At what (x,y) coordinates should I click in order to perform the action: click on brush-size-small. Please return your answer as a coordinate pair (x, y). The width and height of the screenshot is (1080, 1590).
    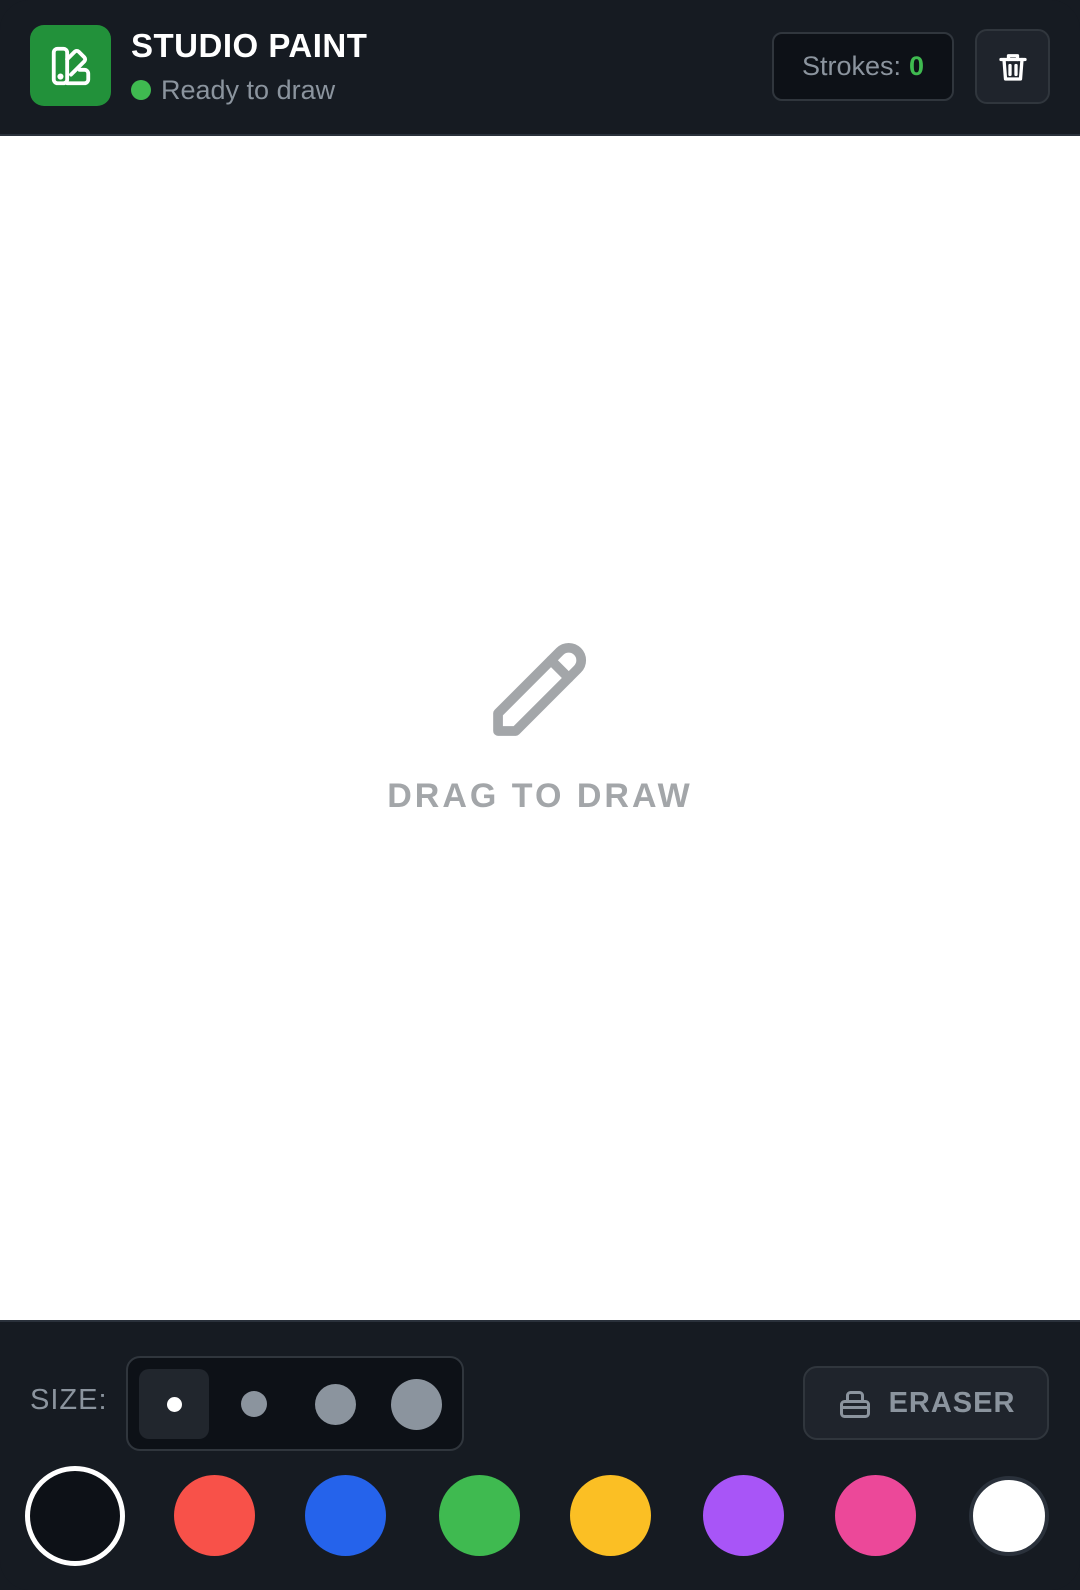
    Looking at the image, I should click on (174, 1404).